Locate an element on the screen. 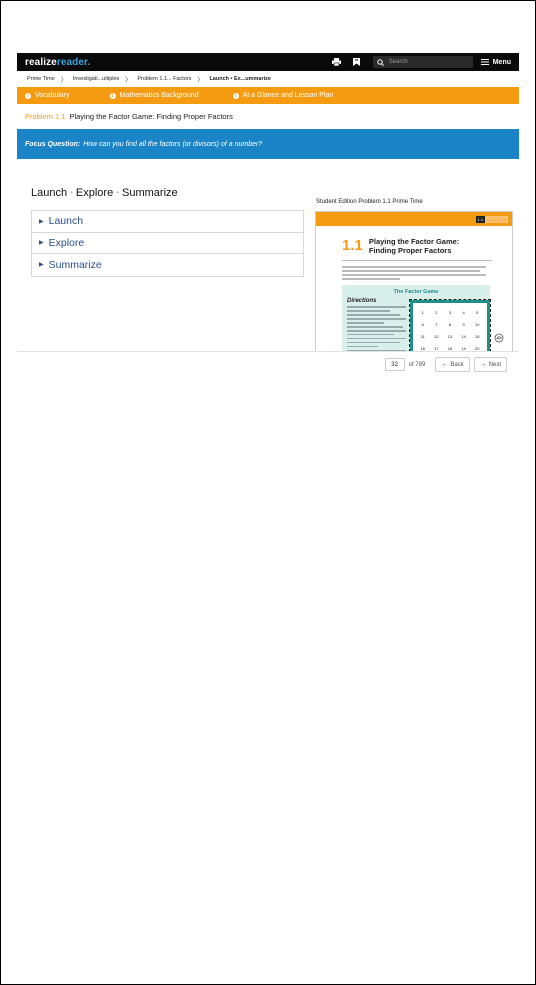 The image size is (536, 985). grid-cell: 15 is located at coordinates (477, 336).